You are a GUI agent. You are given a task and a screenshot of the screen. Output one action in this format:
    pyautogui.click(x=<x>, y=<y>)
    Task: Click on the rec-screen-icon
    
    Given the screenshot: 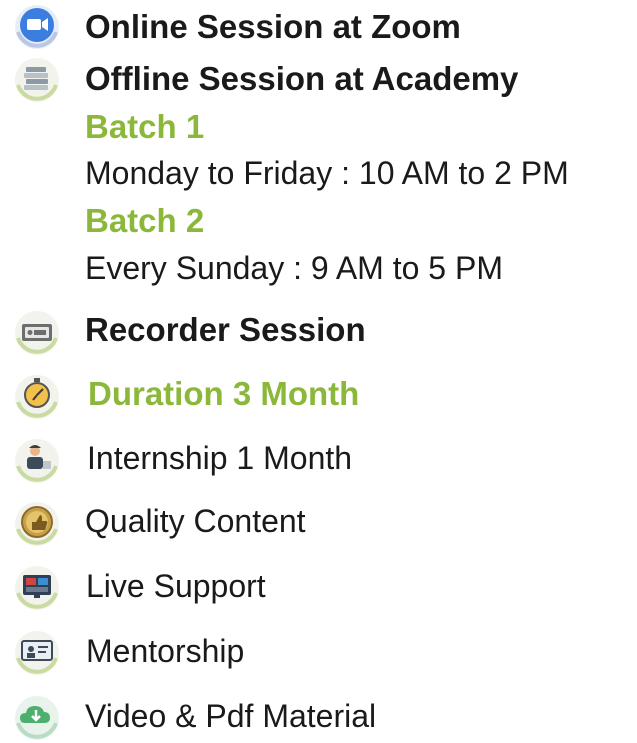 What is the action you would take?
    pyautogui.click(x=37, y=333)
    